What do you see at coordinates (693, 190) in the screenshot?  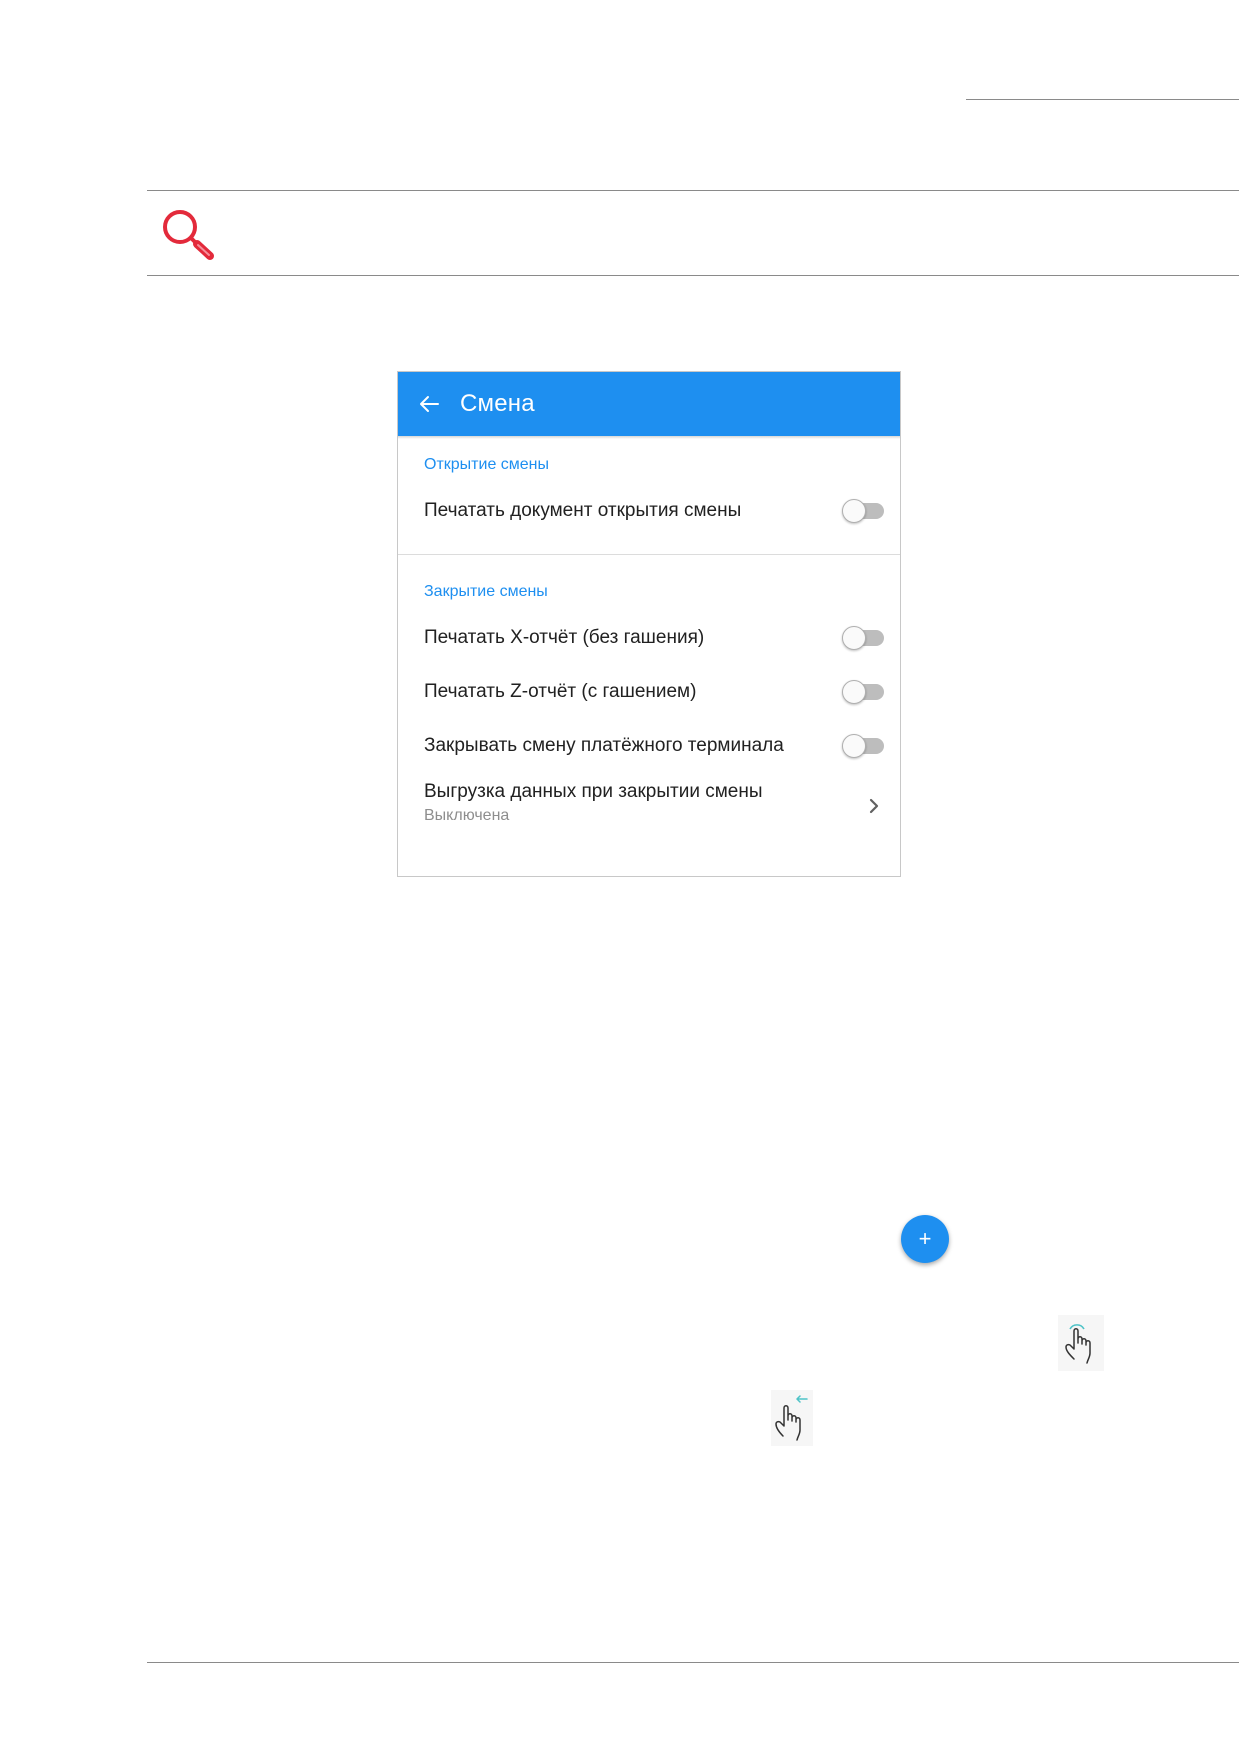 I see `note-rule-top` at bounding box center [693, 190].